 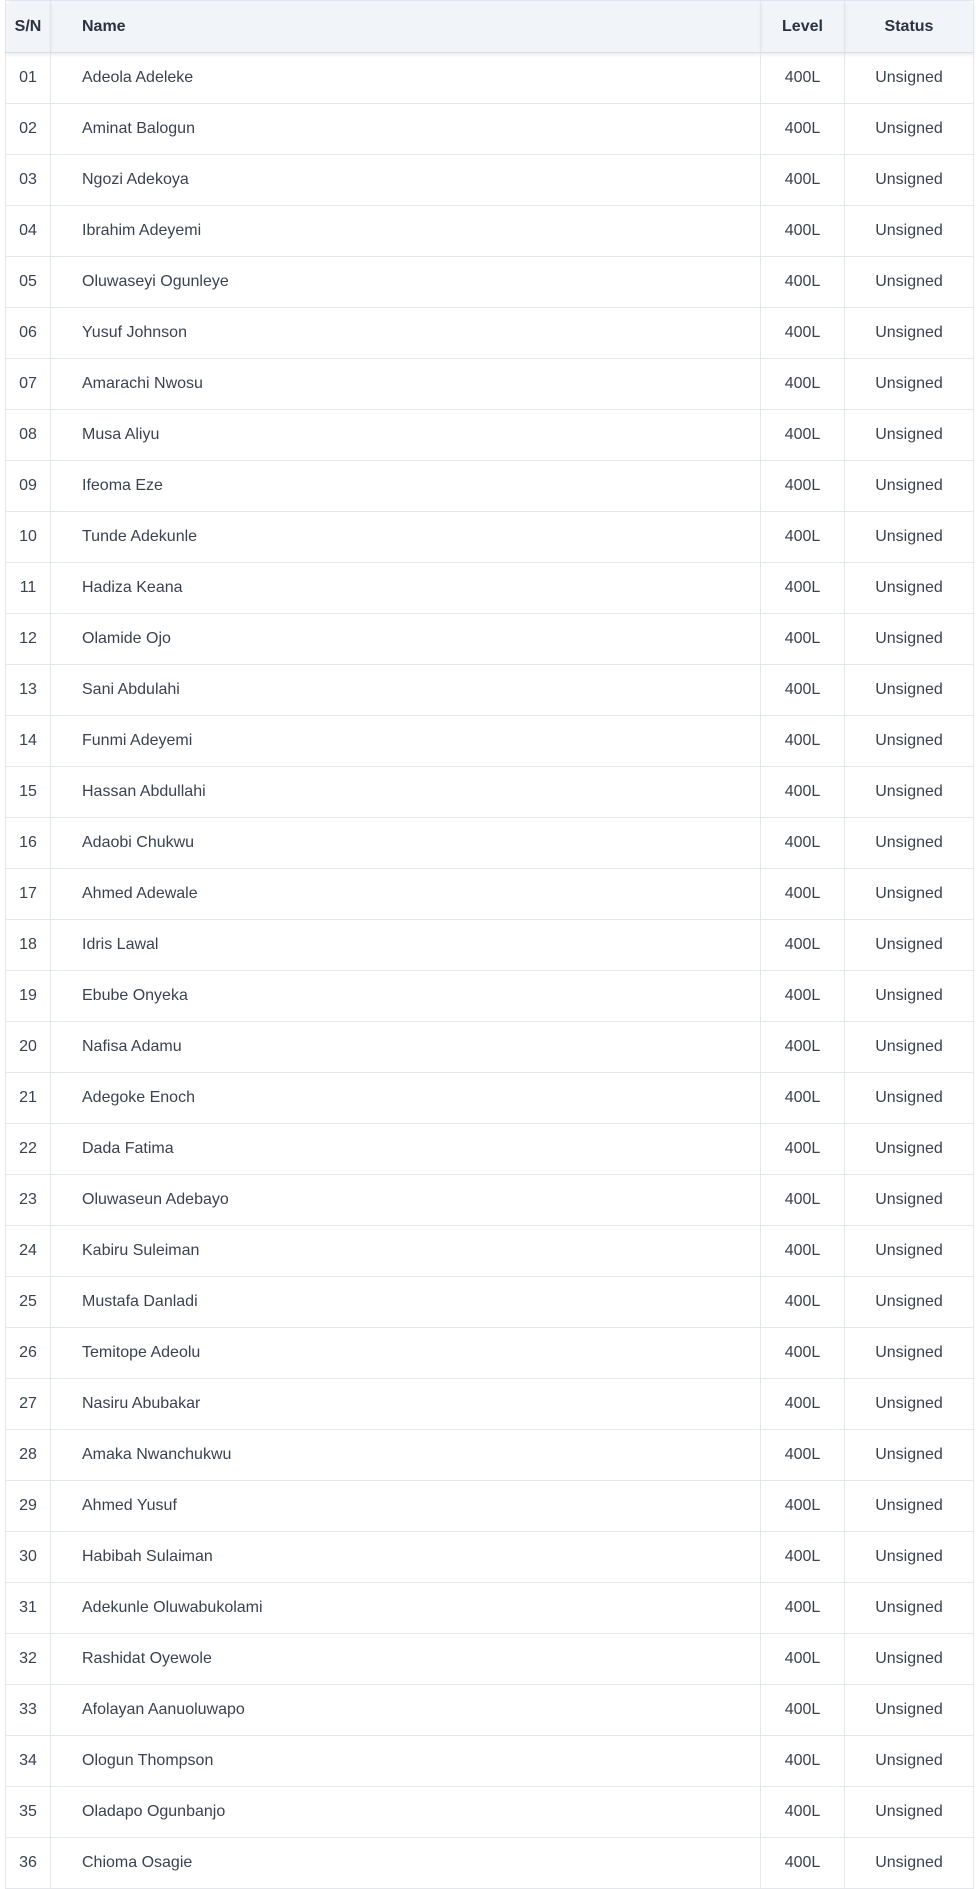 What do you see at coordinates (28, 180) in the screenshot?
I see `cell-sn: 03` at bounding box center [28, 180].